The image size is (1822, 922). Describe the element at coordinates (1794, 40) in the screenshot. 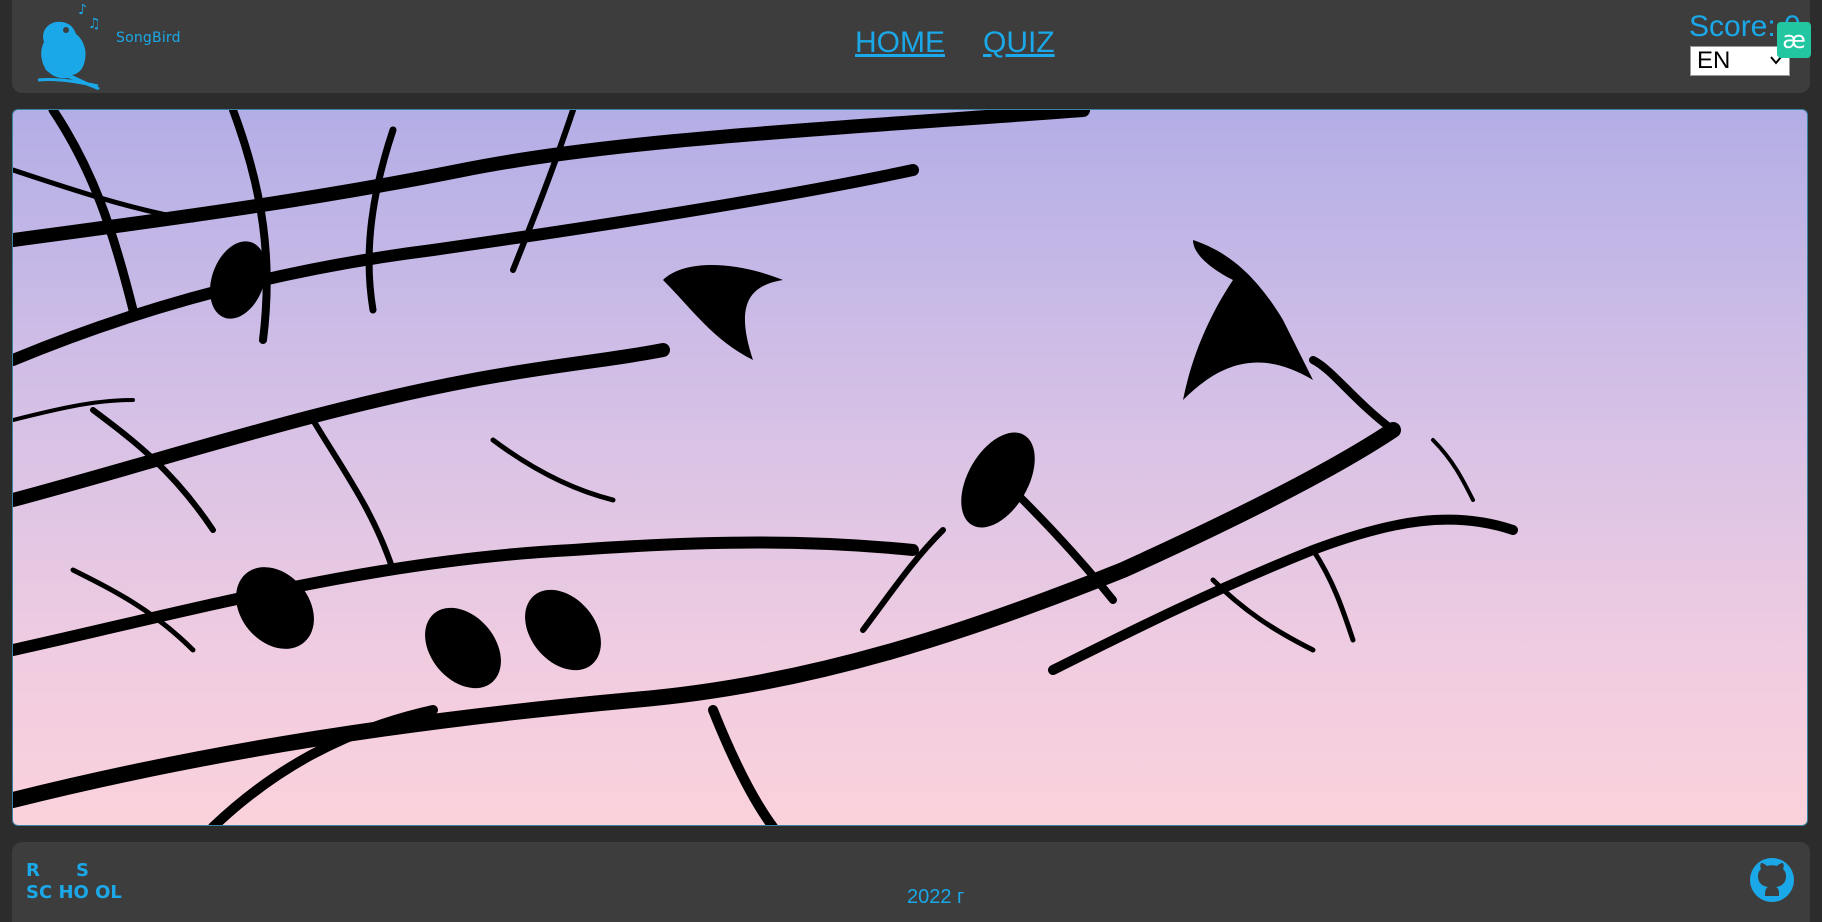

I see `extension-icon: æ` at that location.